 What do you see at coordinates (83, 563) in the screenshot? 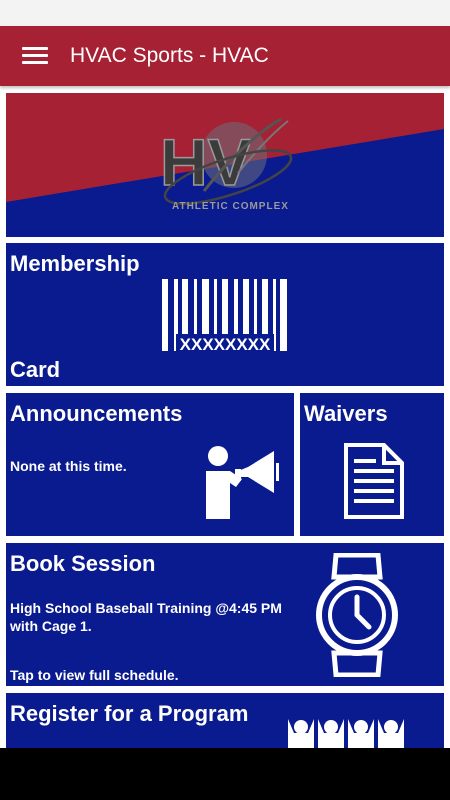
I see `book-session-title: Book Session` at bounding box center [83, 563].